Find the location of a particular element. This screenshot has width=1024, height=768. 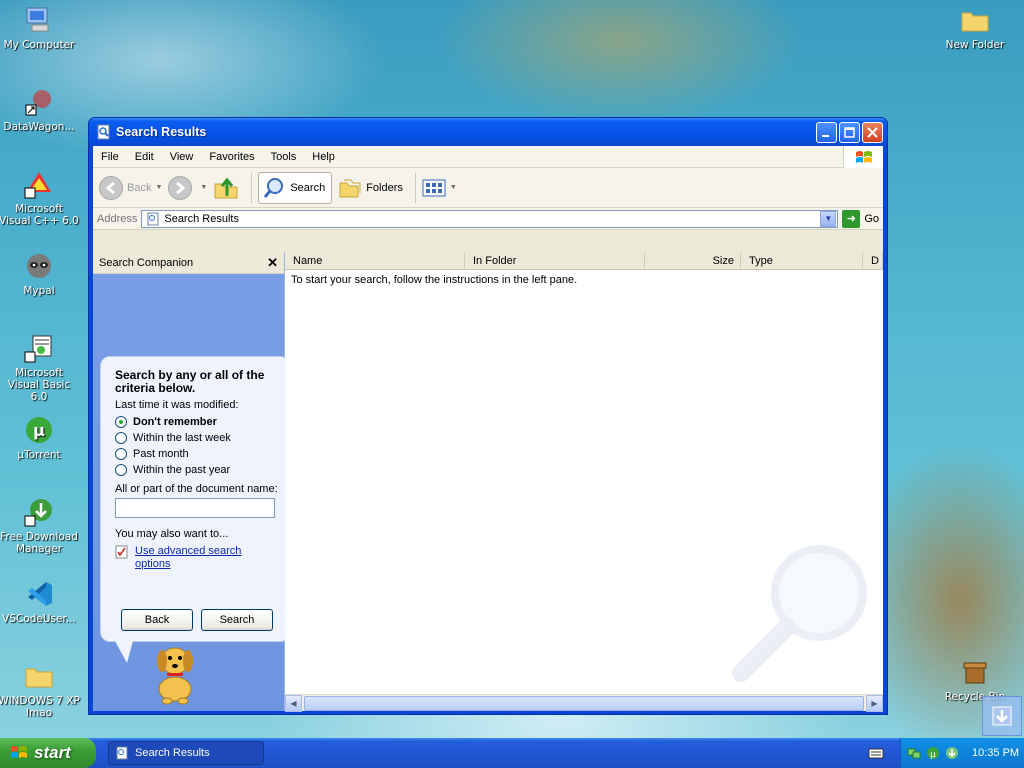

menu-bar: File Edit View Favorites Tools Help is located at coordinates (488, 157).